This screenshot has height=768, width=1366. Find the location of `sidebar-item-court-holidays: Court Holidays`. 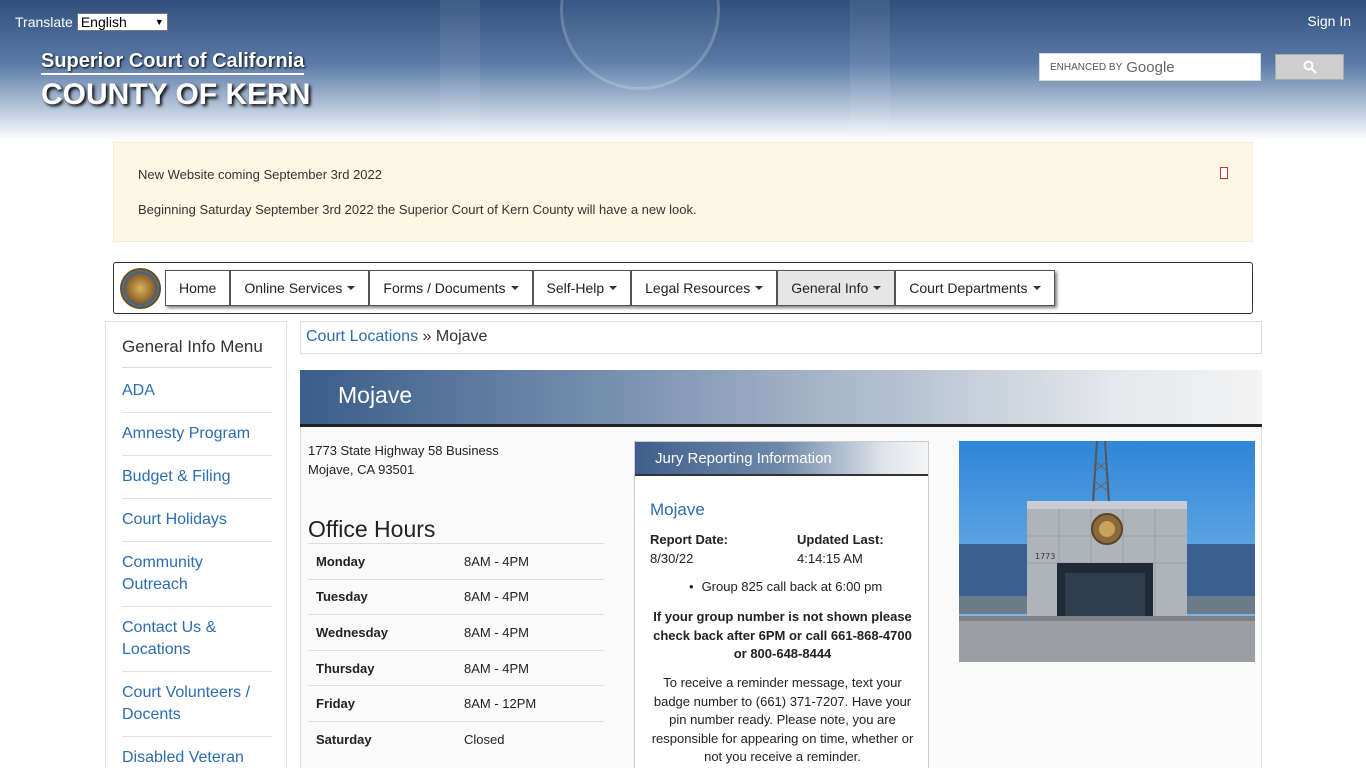

sidebar-item-court-holidays: Court Holidays is located at coordinates (197, 520).